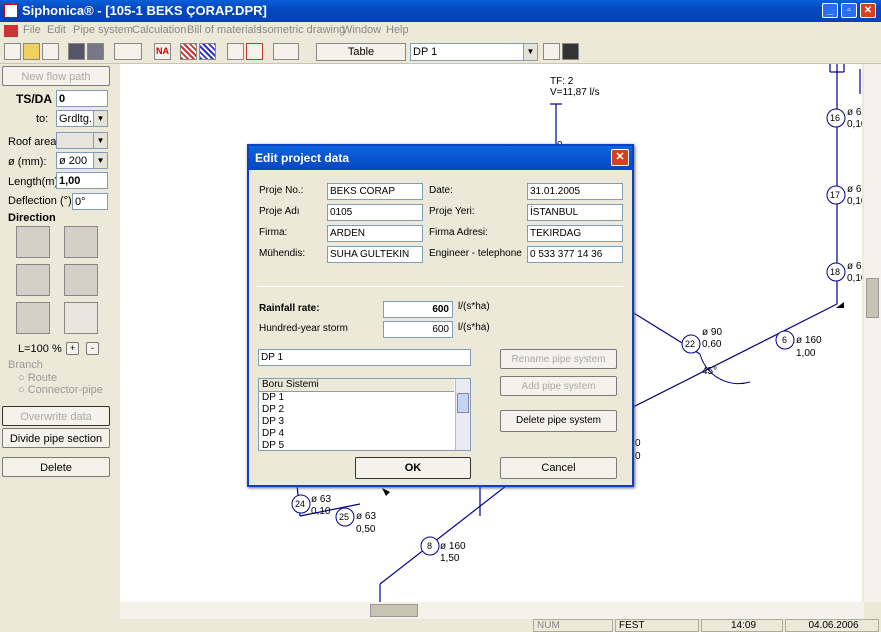 This screenshot has height=632, width=881. What do you see at coordinates (452, 211) in the screenshot?
I see `proje-yeri-label: Proje Yeri:` at bounding box center [452, 211].